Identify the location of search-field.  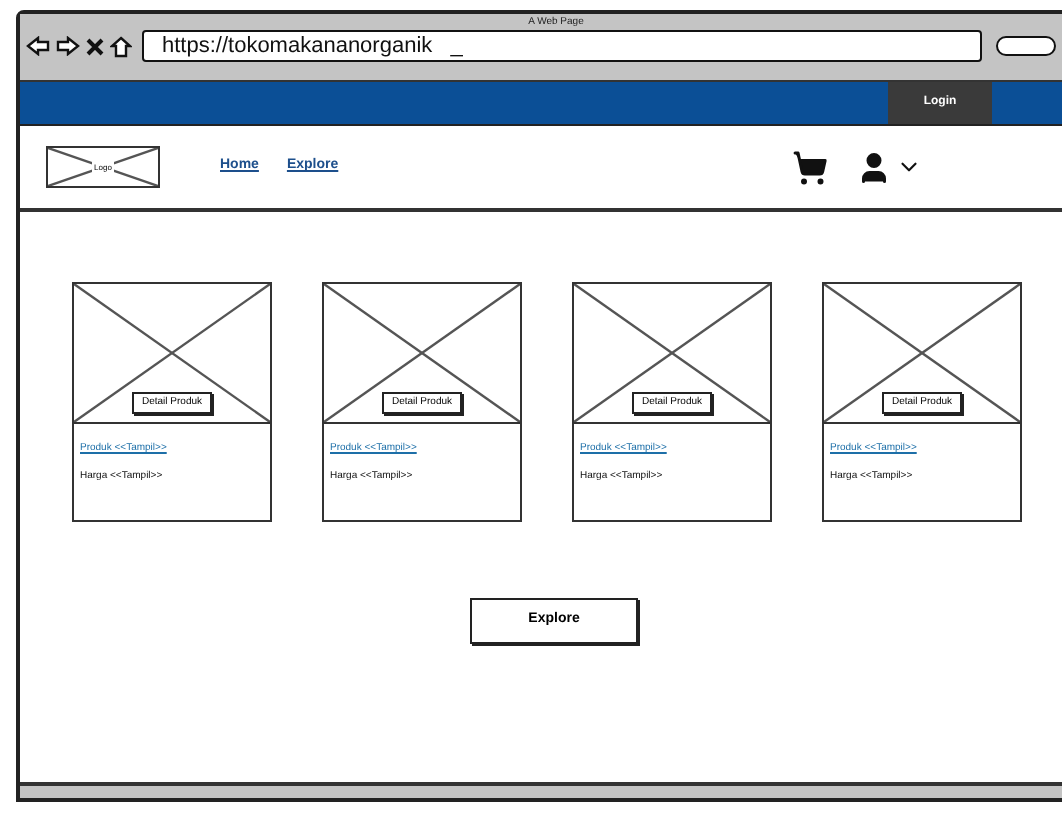
(1026, 46).